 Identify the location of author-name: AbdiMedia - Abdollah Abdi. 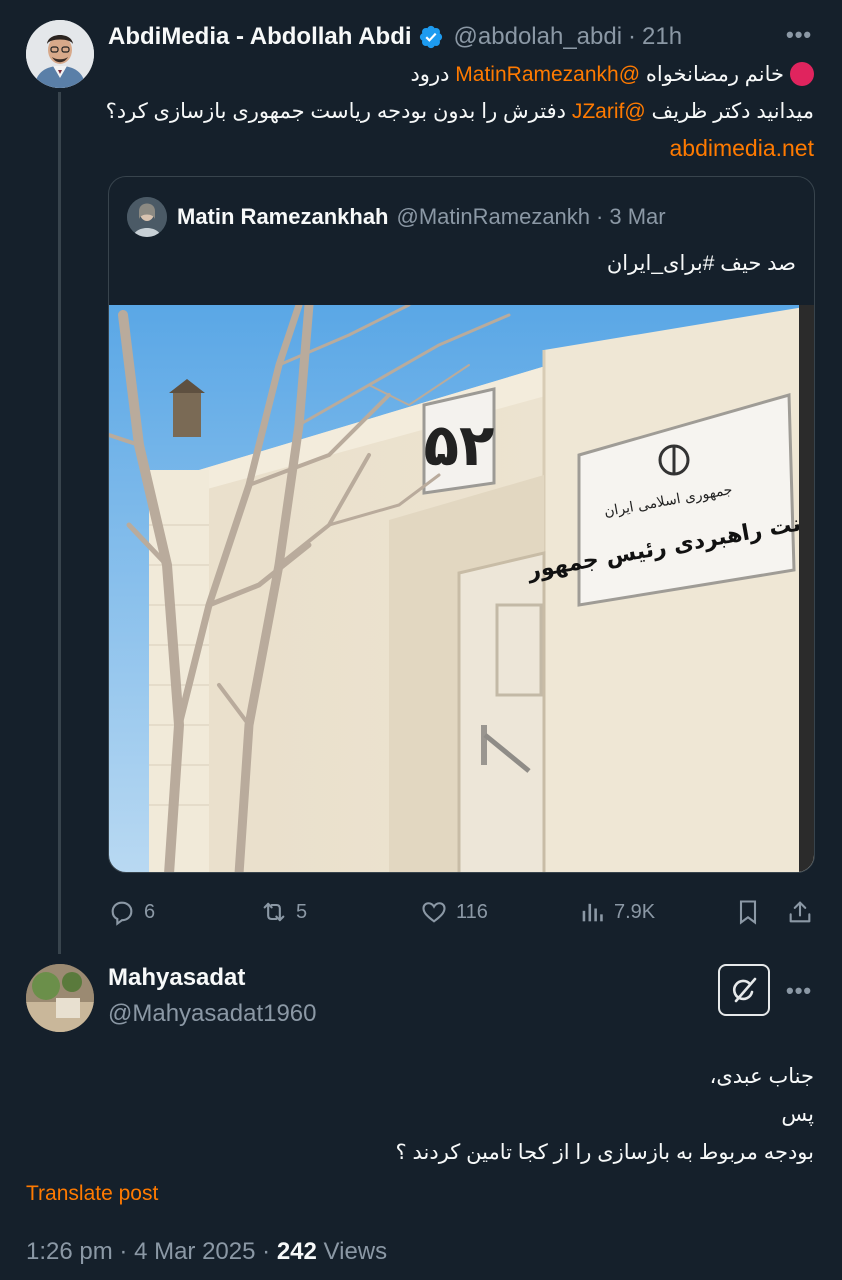
(260, 37).